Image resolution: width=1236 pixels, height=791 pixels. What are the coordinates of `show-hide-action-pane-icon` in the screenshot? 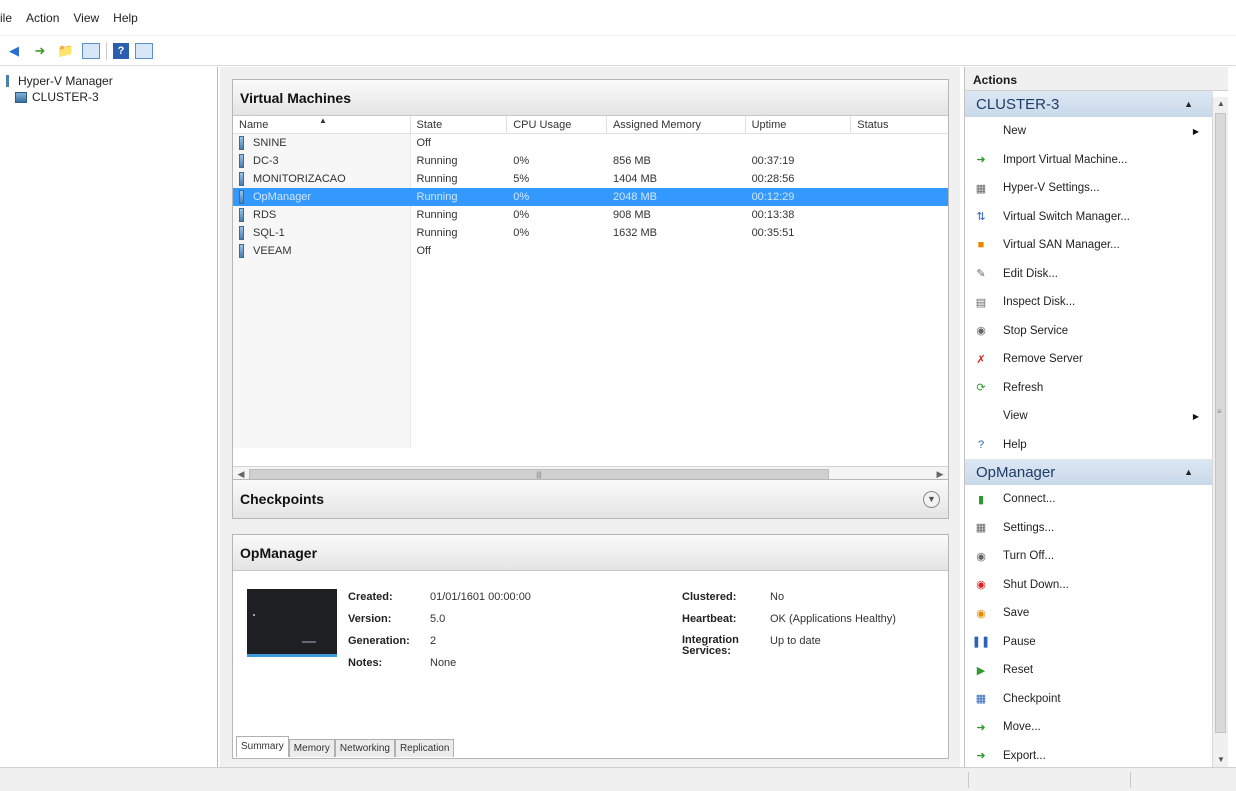 It's located at (144, 50).